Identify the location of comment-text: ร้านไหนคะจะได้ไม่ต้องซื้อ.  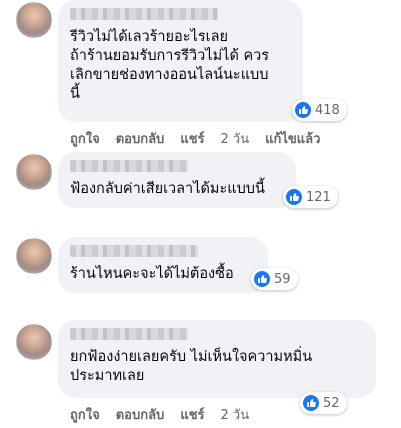
(152, 274).